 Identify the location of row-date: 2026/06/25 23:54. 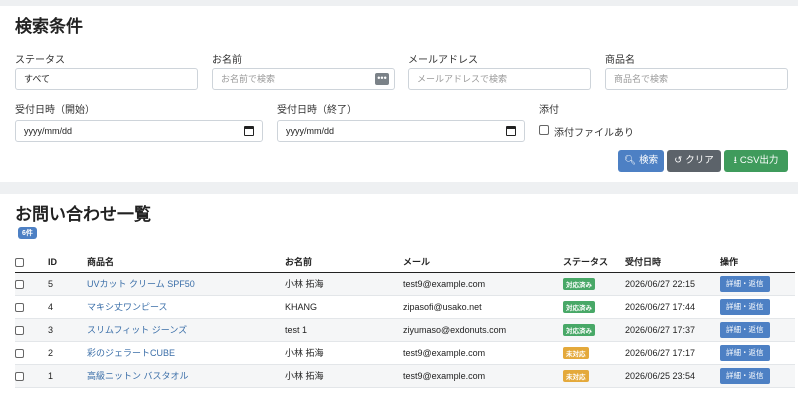
(672, 376).